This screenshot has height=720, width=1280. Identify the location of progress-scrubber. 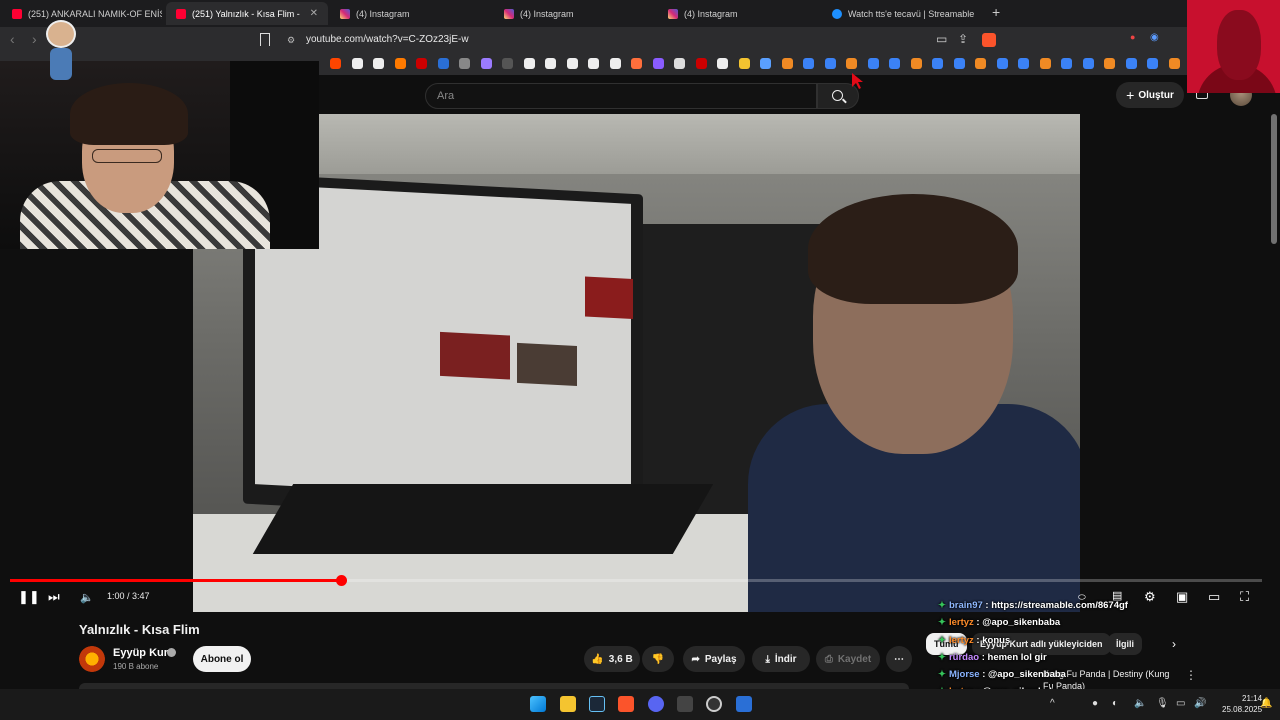
(341, 580).